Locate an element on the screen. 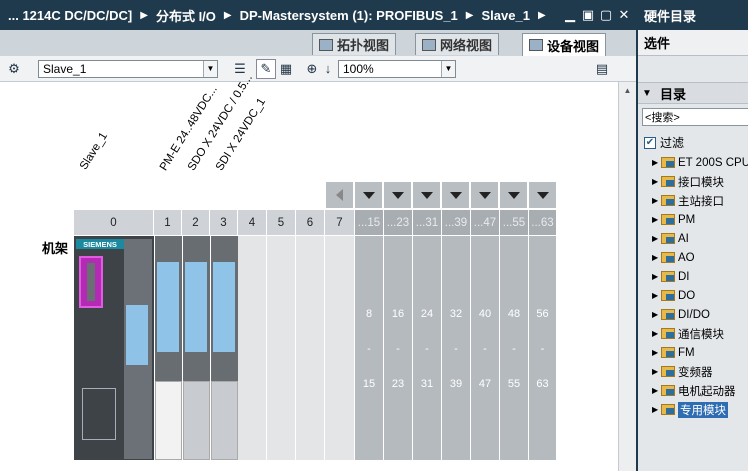  tree-item: ▶ AI is located at coordinates (700, 238).